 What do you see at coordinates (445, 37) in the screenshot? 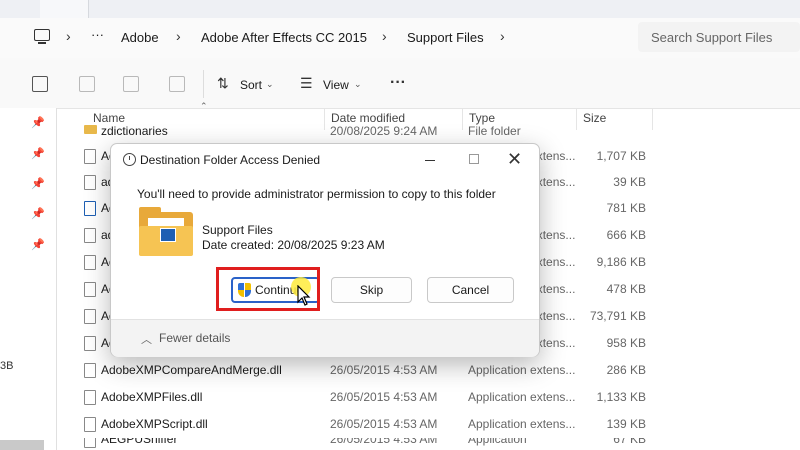
I see `breadcrumb-item-support-files: Support Files` at bounding box center [445, 37].